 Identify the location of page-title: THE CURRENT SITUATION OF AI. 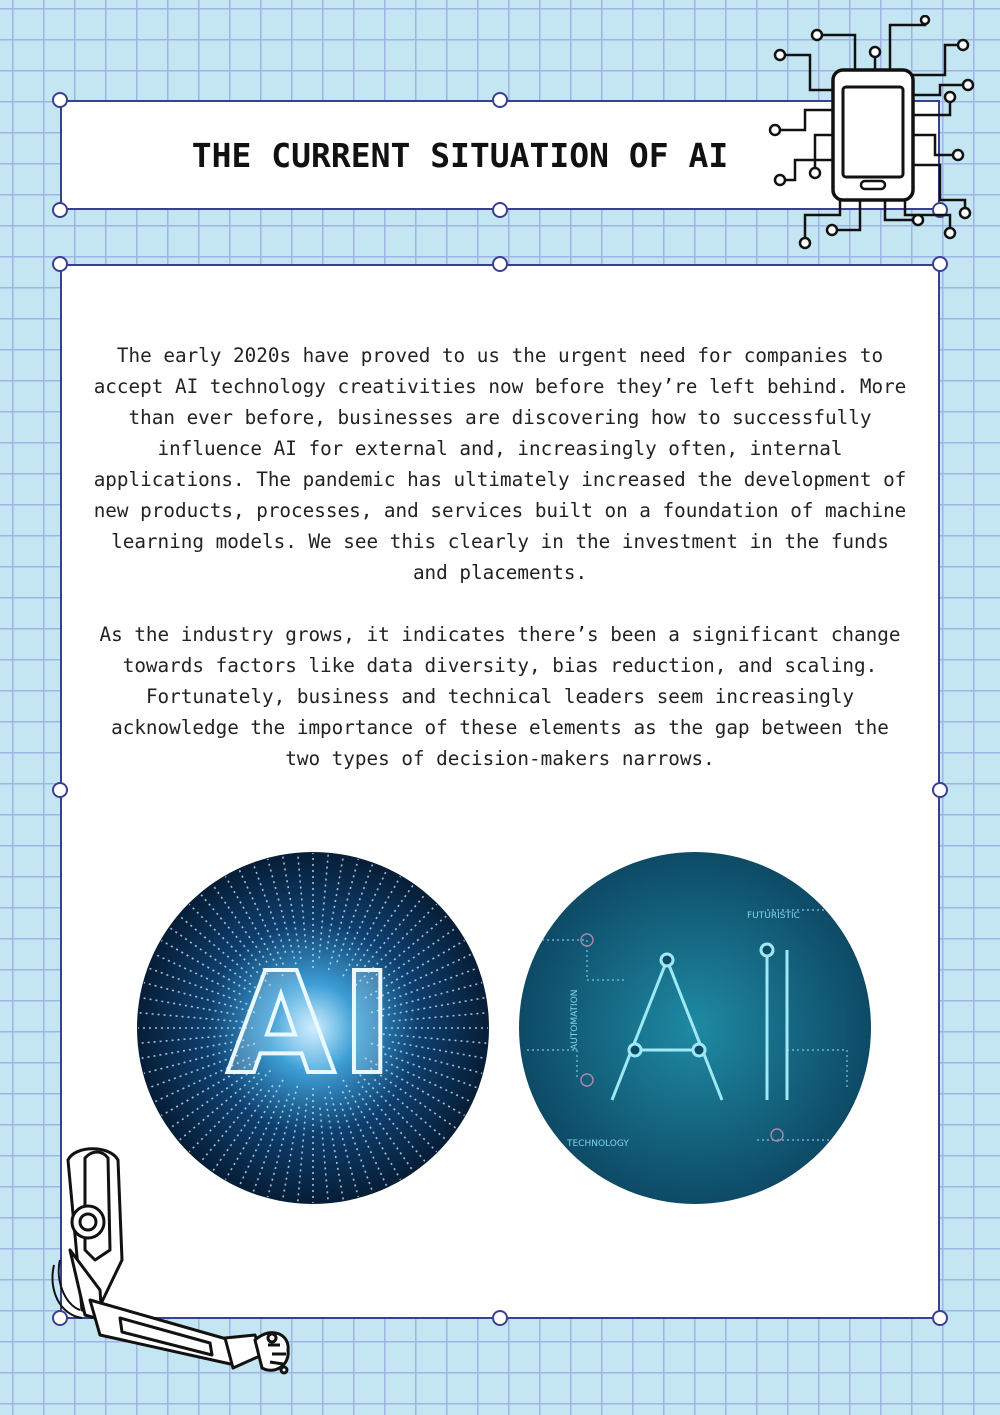
(460, 155).